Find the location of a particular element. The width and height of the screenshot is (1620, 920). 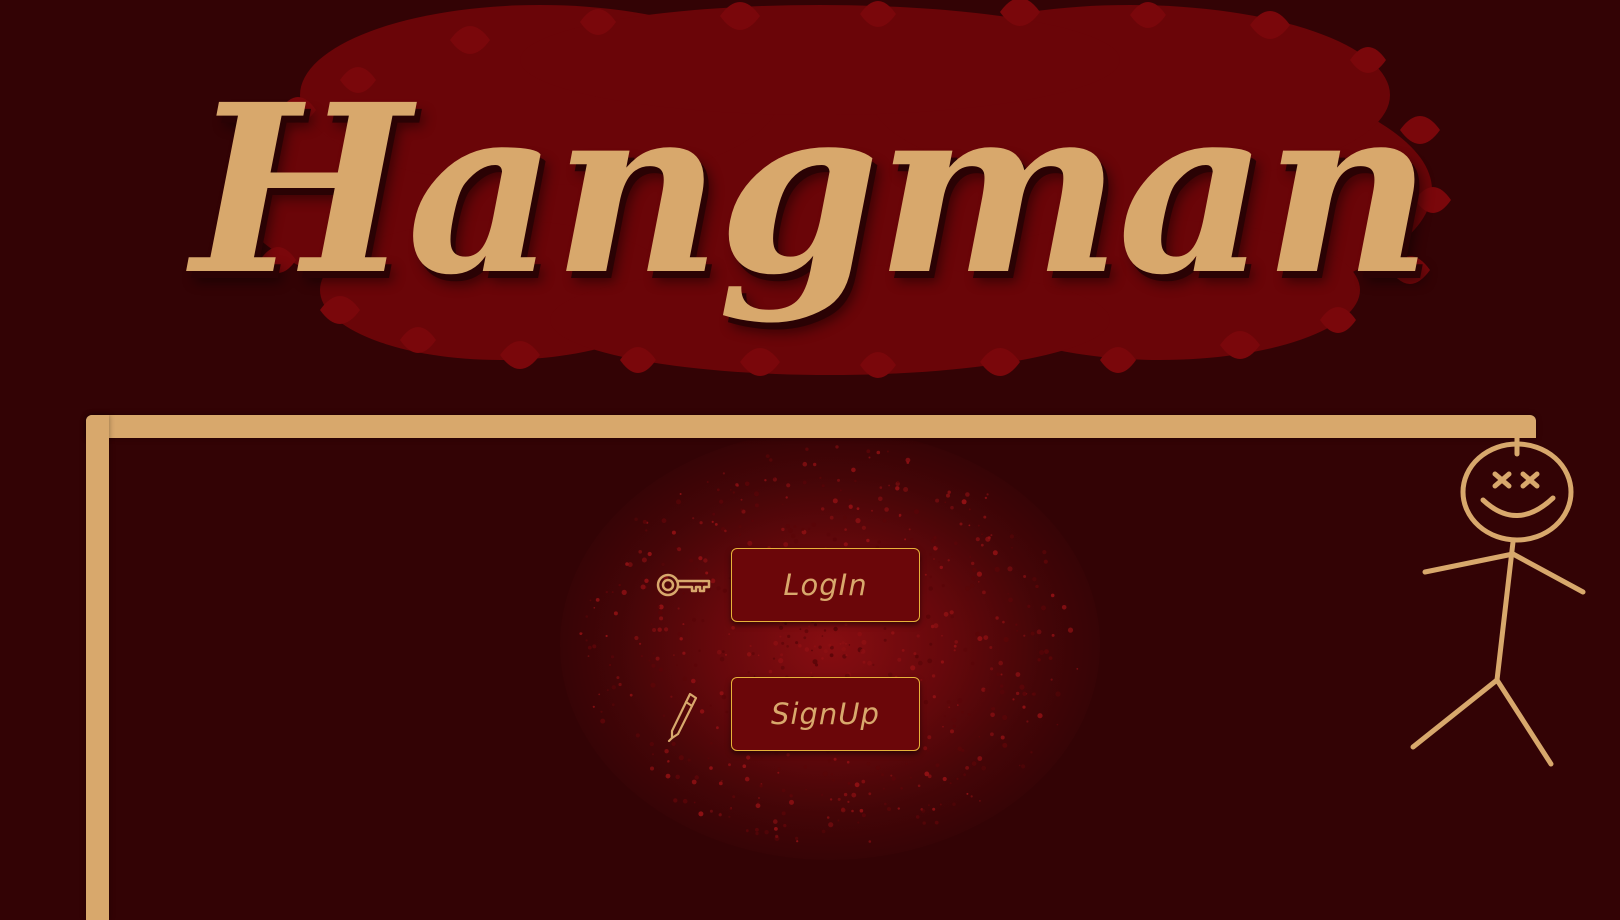

stickman-icon is located at coordinates (1498, 601).